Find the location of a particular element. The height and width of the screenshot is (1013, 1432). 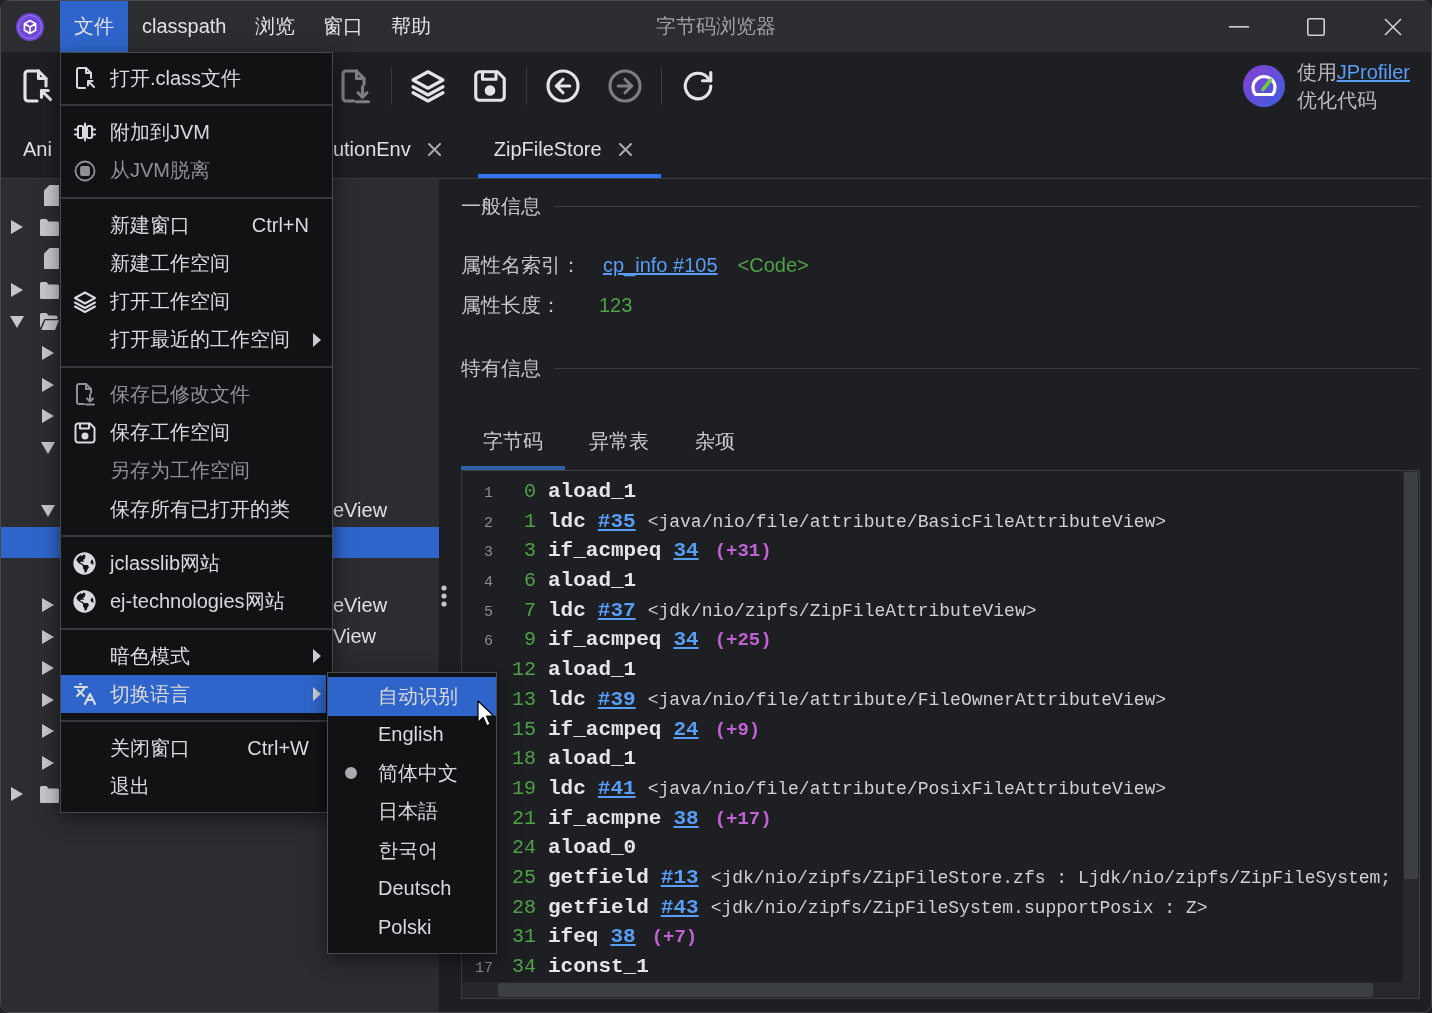

menu-item: 暗色模式 is located at coordinates (193, 656).